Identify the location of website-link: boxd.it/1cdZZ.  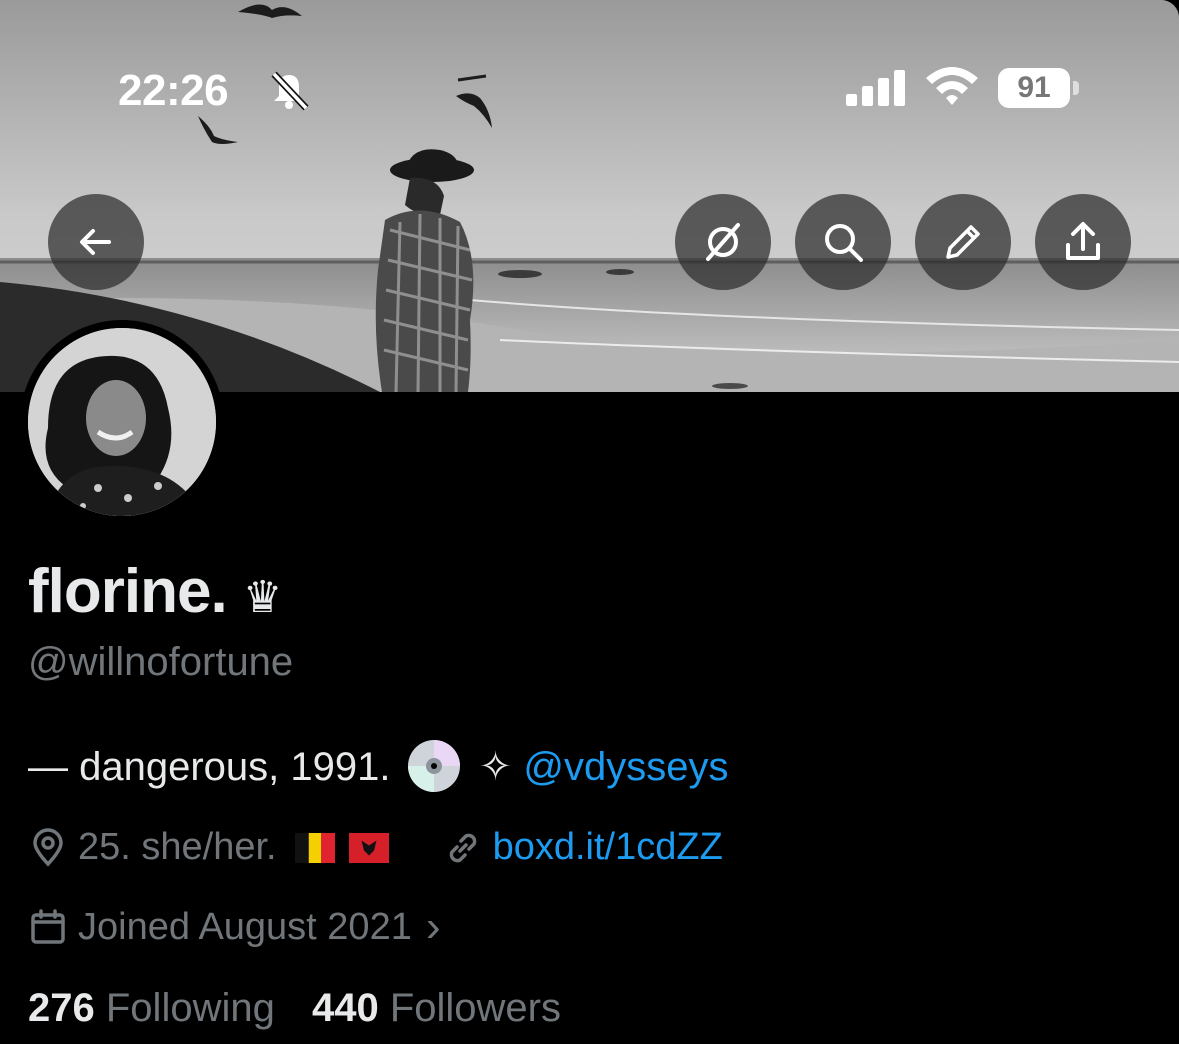
(608, 847).